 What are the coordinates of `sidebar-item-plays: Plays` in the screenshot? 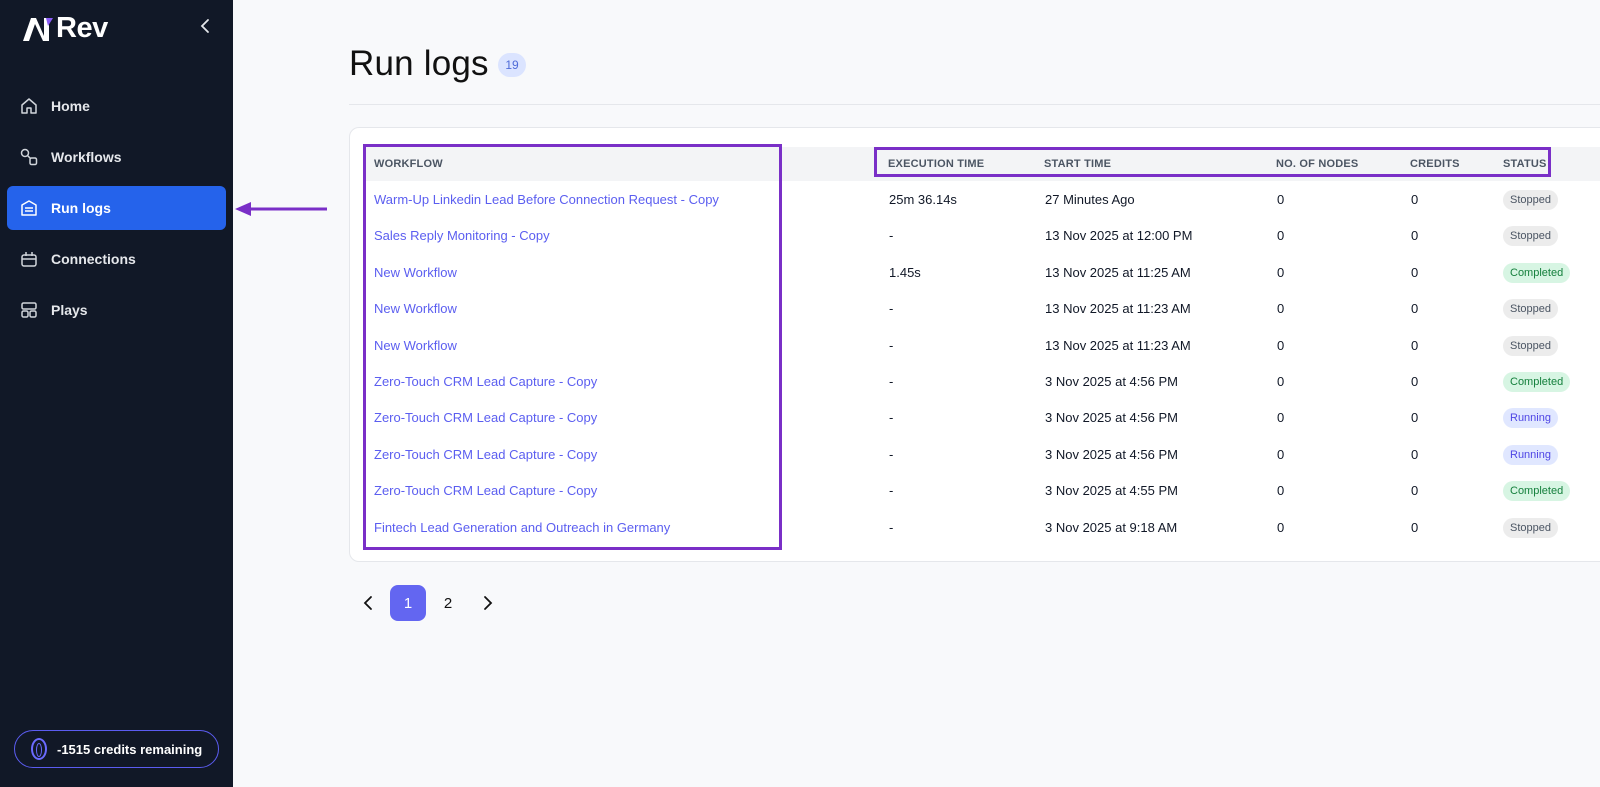 It's located at (116, 310).